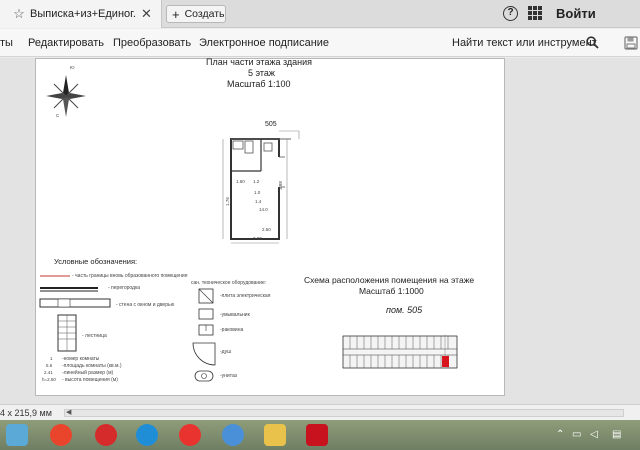  What do you see at coordinates (51, 358) in the screenshot?
I see `legend-sample-1: 1` at bounding box center [51, 358].